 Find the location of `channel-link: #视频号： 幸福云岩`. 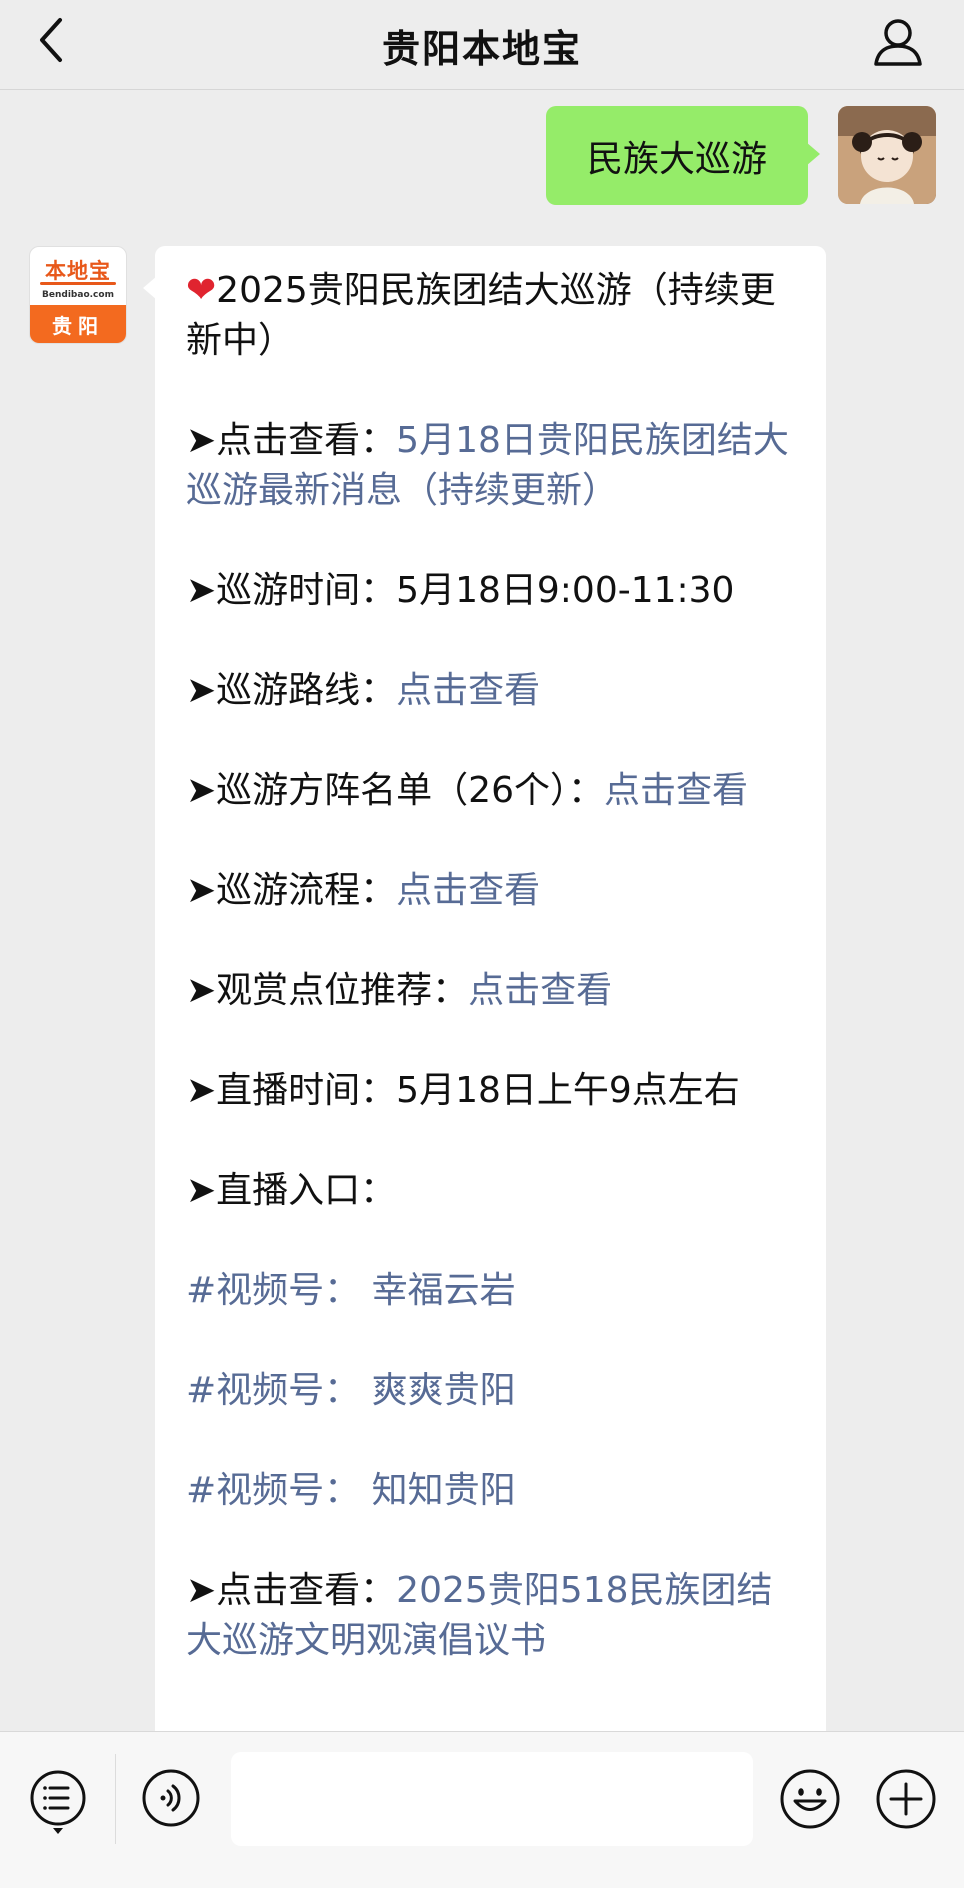

channel-link: #视频号： 幸福云岩 is located at coordinates (494, 1291).